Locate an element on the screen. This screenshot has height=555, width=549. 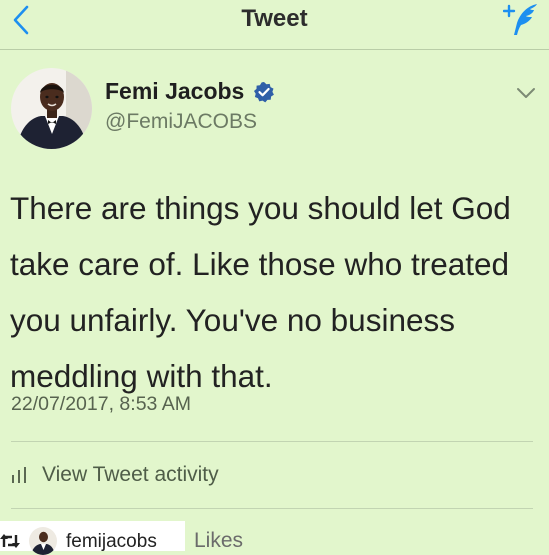
author-display-name: Femi Jacobs is located at coordinates (174, 91).